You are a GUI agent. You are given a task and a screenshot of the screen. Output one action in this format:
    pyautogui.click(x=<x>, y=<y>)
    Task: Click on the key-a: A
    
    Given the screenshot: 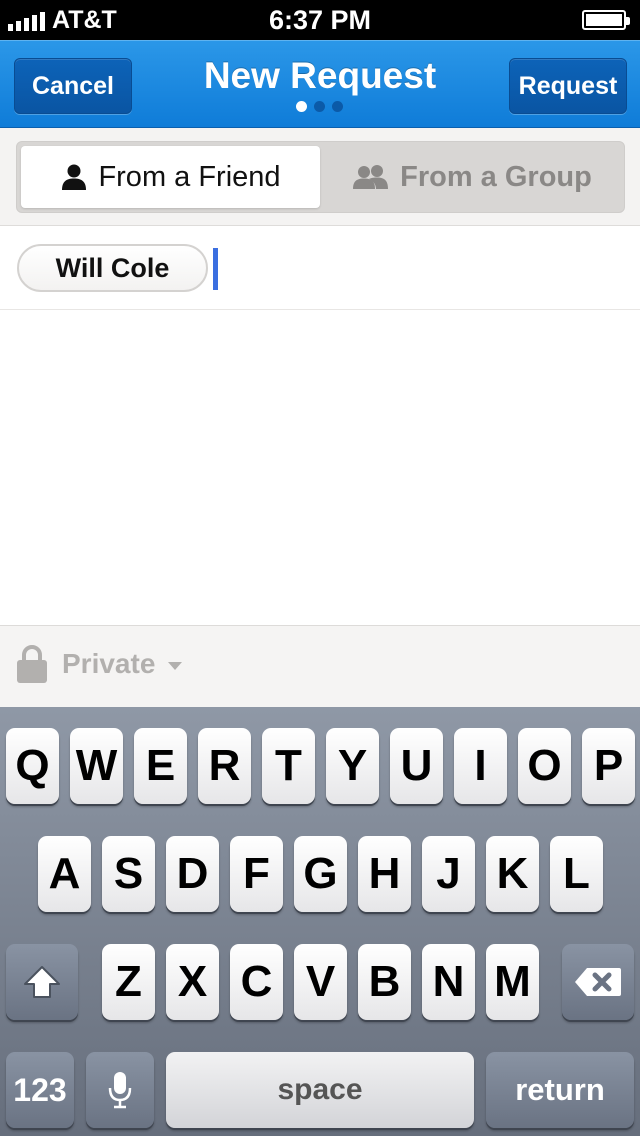 What is the action you would take?
    pyautogui.click(x=64, y=874)
    